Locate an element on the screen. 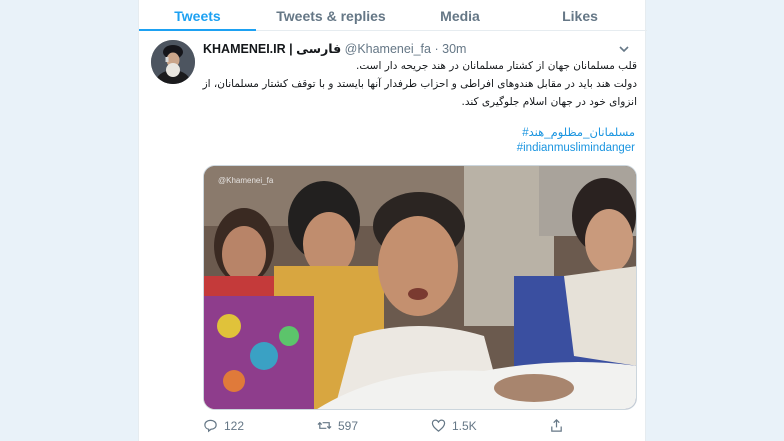 Image resolution: width=784 pixels, height=441 pixels. reply-button: 122 is located at coordinates (223, 425).